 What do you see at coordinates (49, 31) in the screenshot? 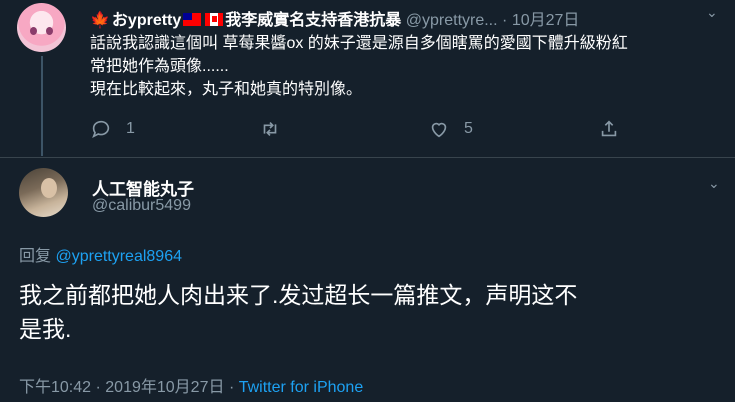
I see `avatar-eye-right` at bounding box center [49, 31].